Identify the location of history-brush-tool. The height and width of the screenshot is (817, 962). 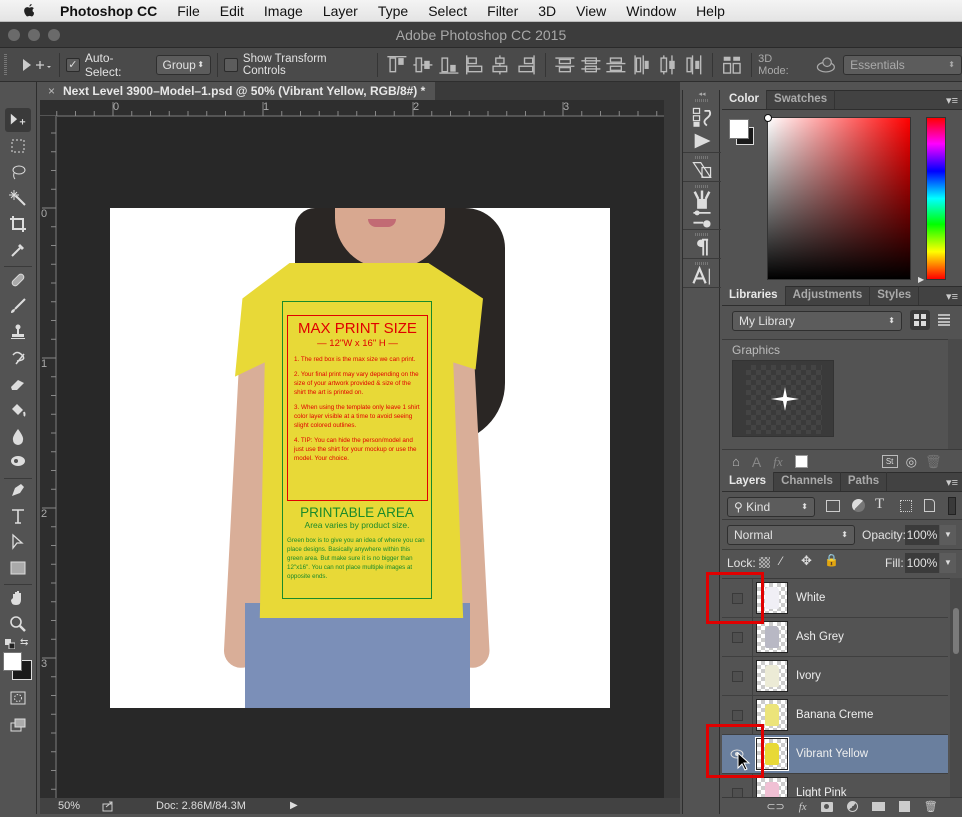
(18, 358).